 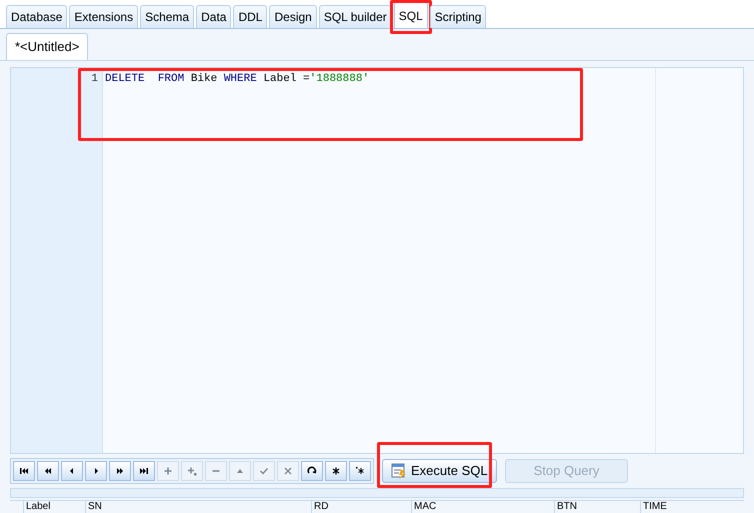 What do you see at coordinates (167, 16) in the screenshot?
I see `tab: Schema` at bounding box center [167, 16].